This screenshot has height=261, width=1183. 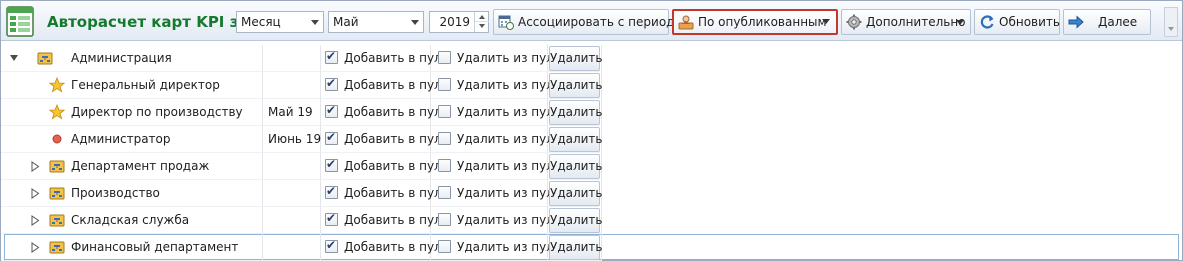 I want to click on month-select: Май, so click(x=376, y=22).